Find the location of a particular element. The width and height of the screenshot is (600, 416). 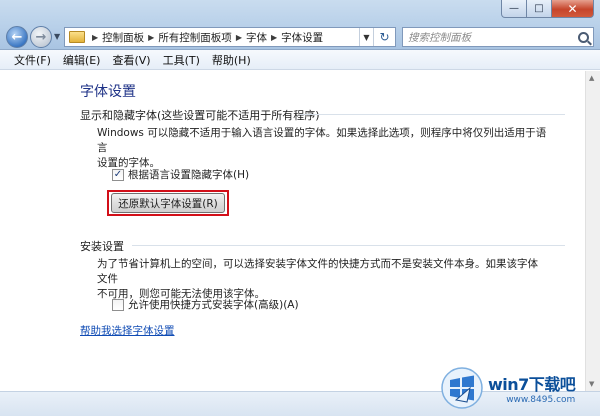

restore-default-fonts-button: 还原默认字体设置(R) is located at coordinates (168, 203).